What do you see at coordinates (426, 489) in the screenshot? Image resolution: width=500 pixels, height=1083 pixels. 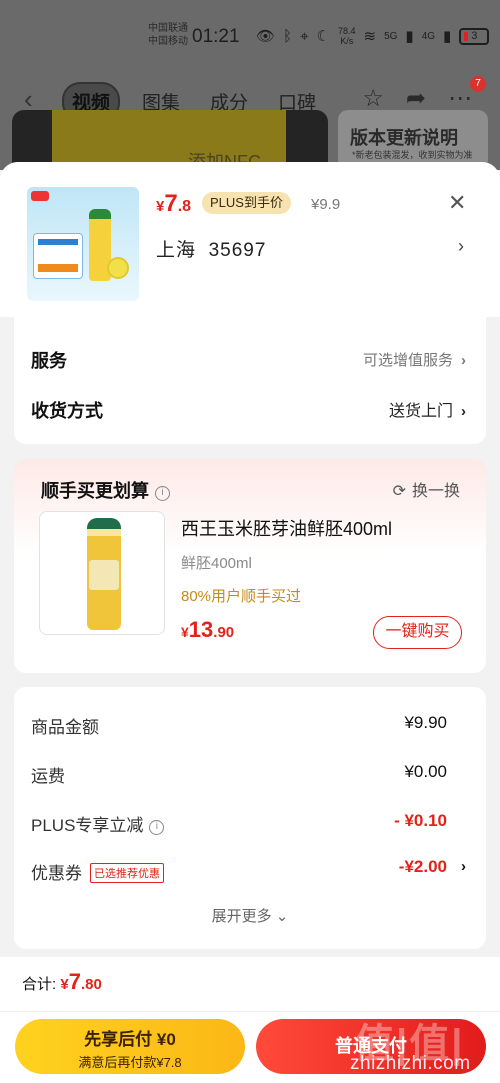 I see `refresh-button: ⟳ 换一换` at bounding box center [426, 489].